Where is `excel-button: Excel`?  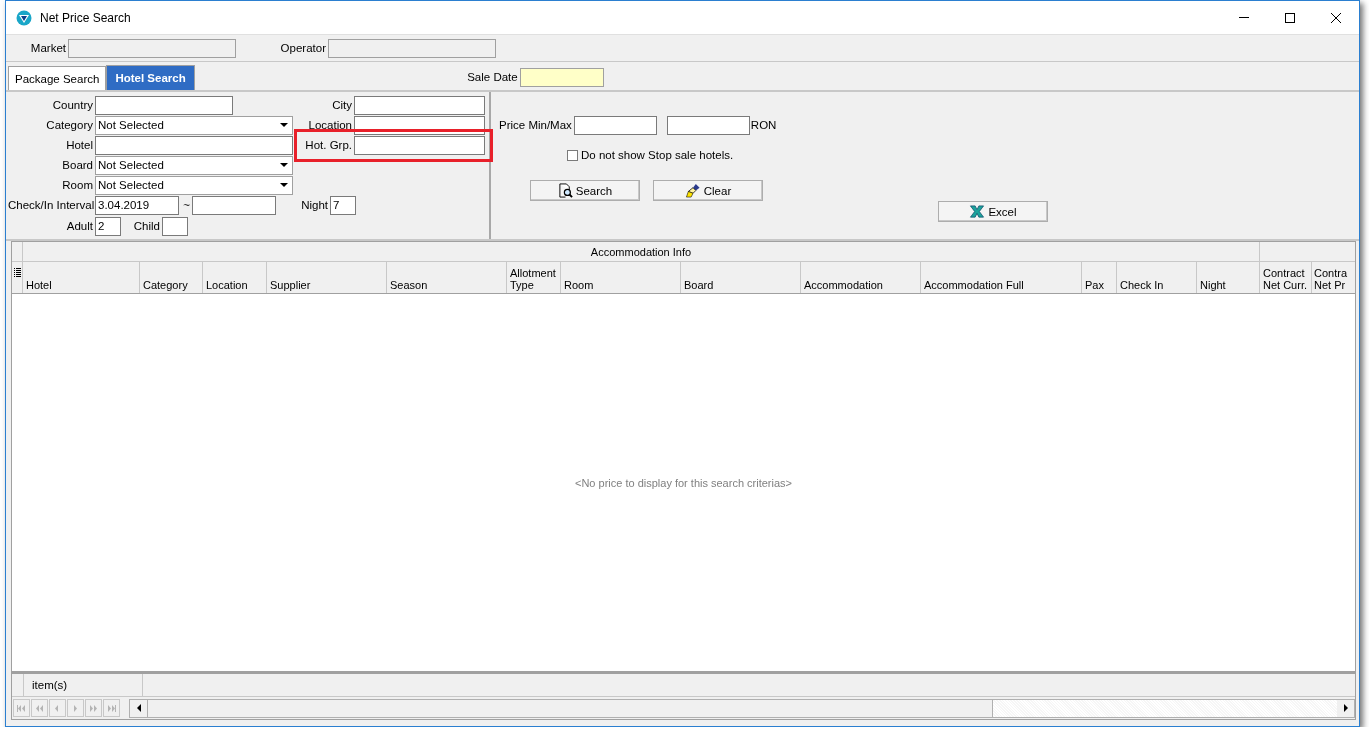 excel-button: Excel is located at coordinates (993, 211).